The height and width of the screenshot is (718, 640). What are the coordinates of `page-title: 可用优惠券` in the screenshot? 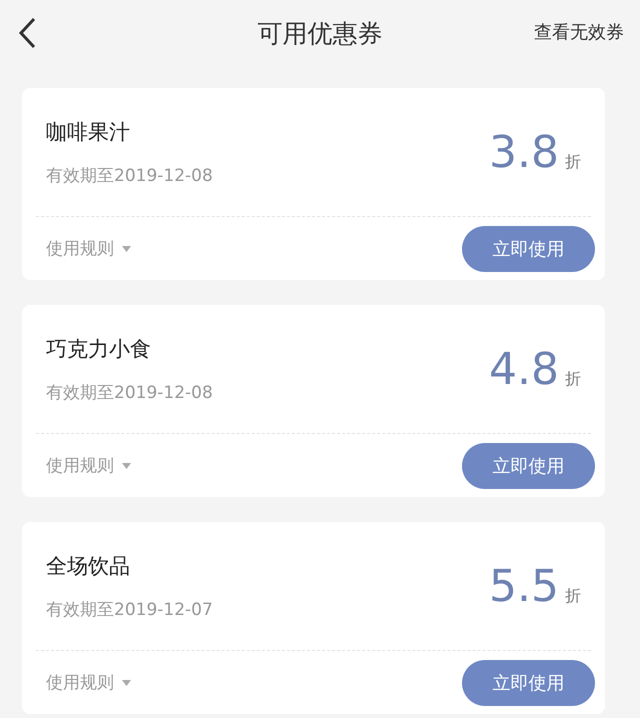 It's located at (320, 34).